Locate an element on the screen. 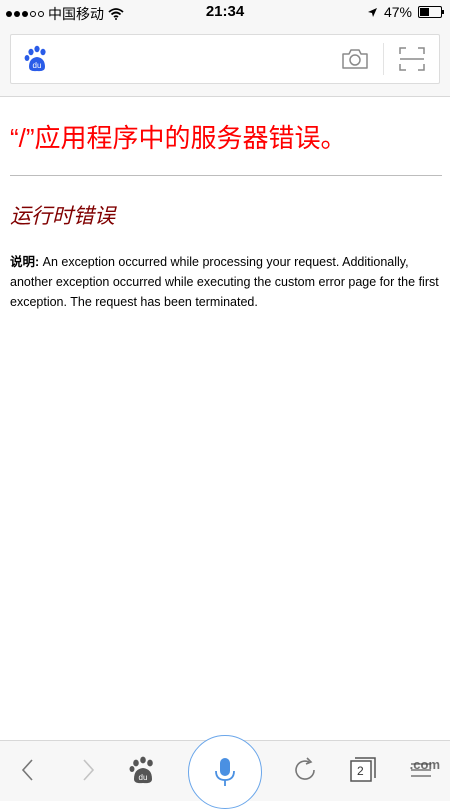 The image size is (450, 809). bottom-toolbar: du 2 .com is located at coordinates (225, 772).